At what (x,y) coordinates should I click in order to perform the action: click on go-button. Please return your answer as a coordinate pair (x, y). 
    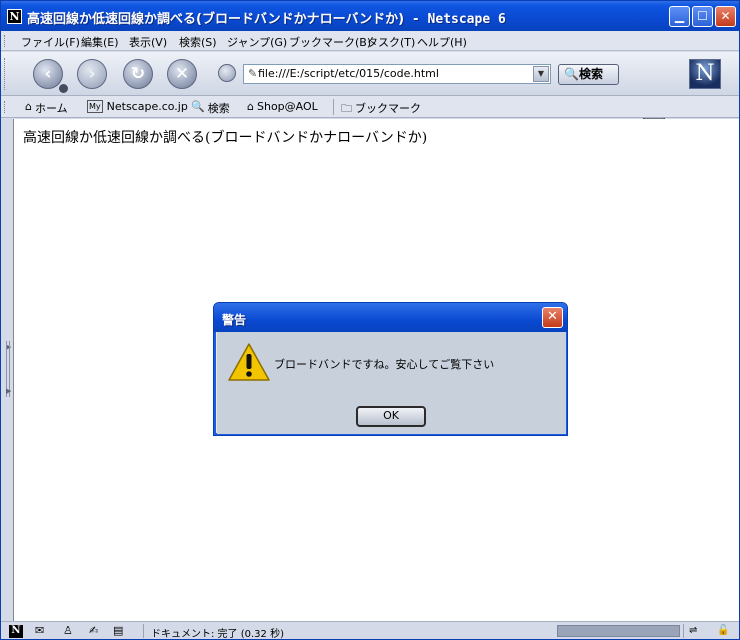
    Looking at the image, I should click on (227, 73).